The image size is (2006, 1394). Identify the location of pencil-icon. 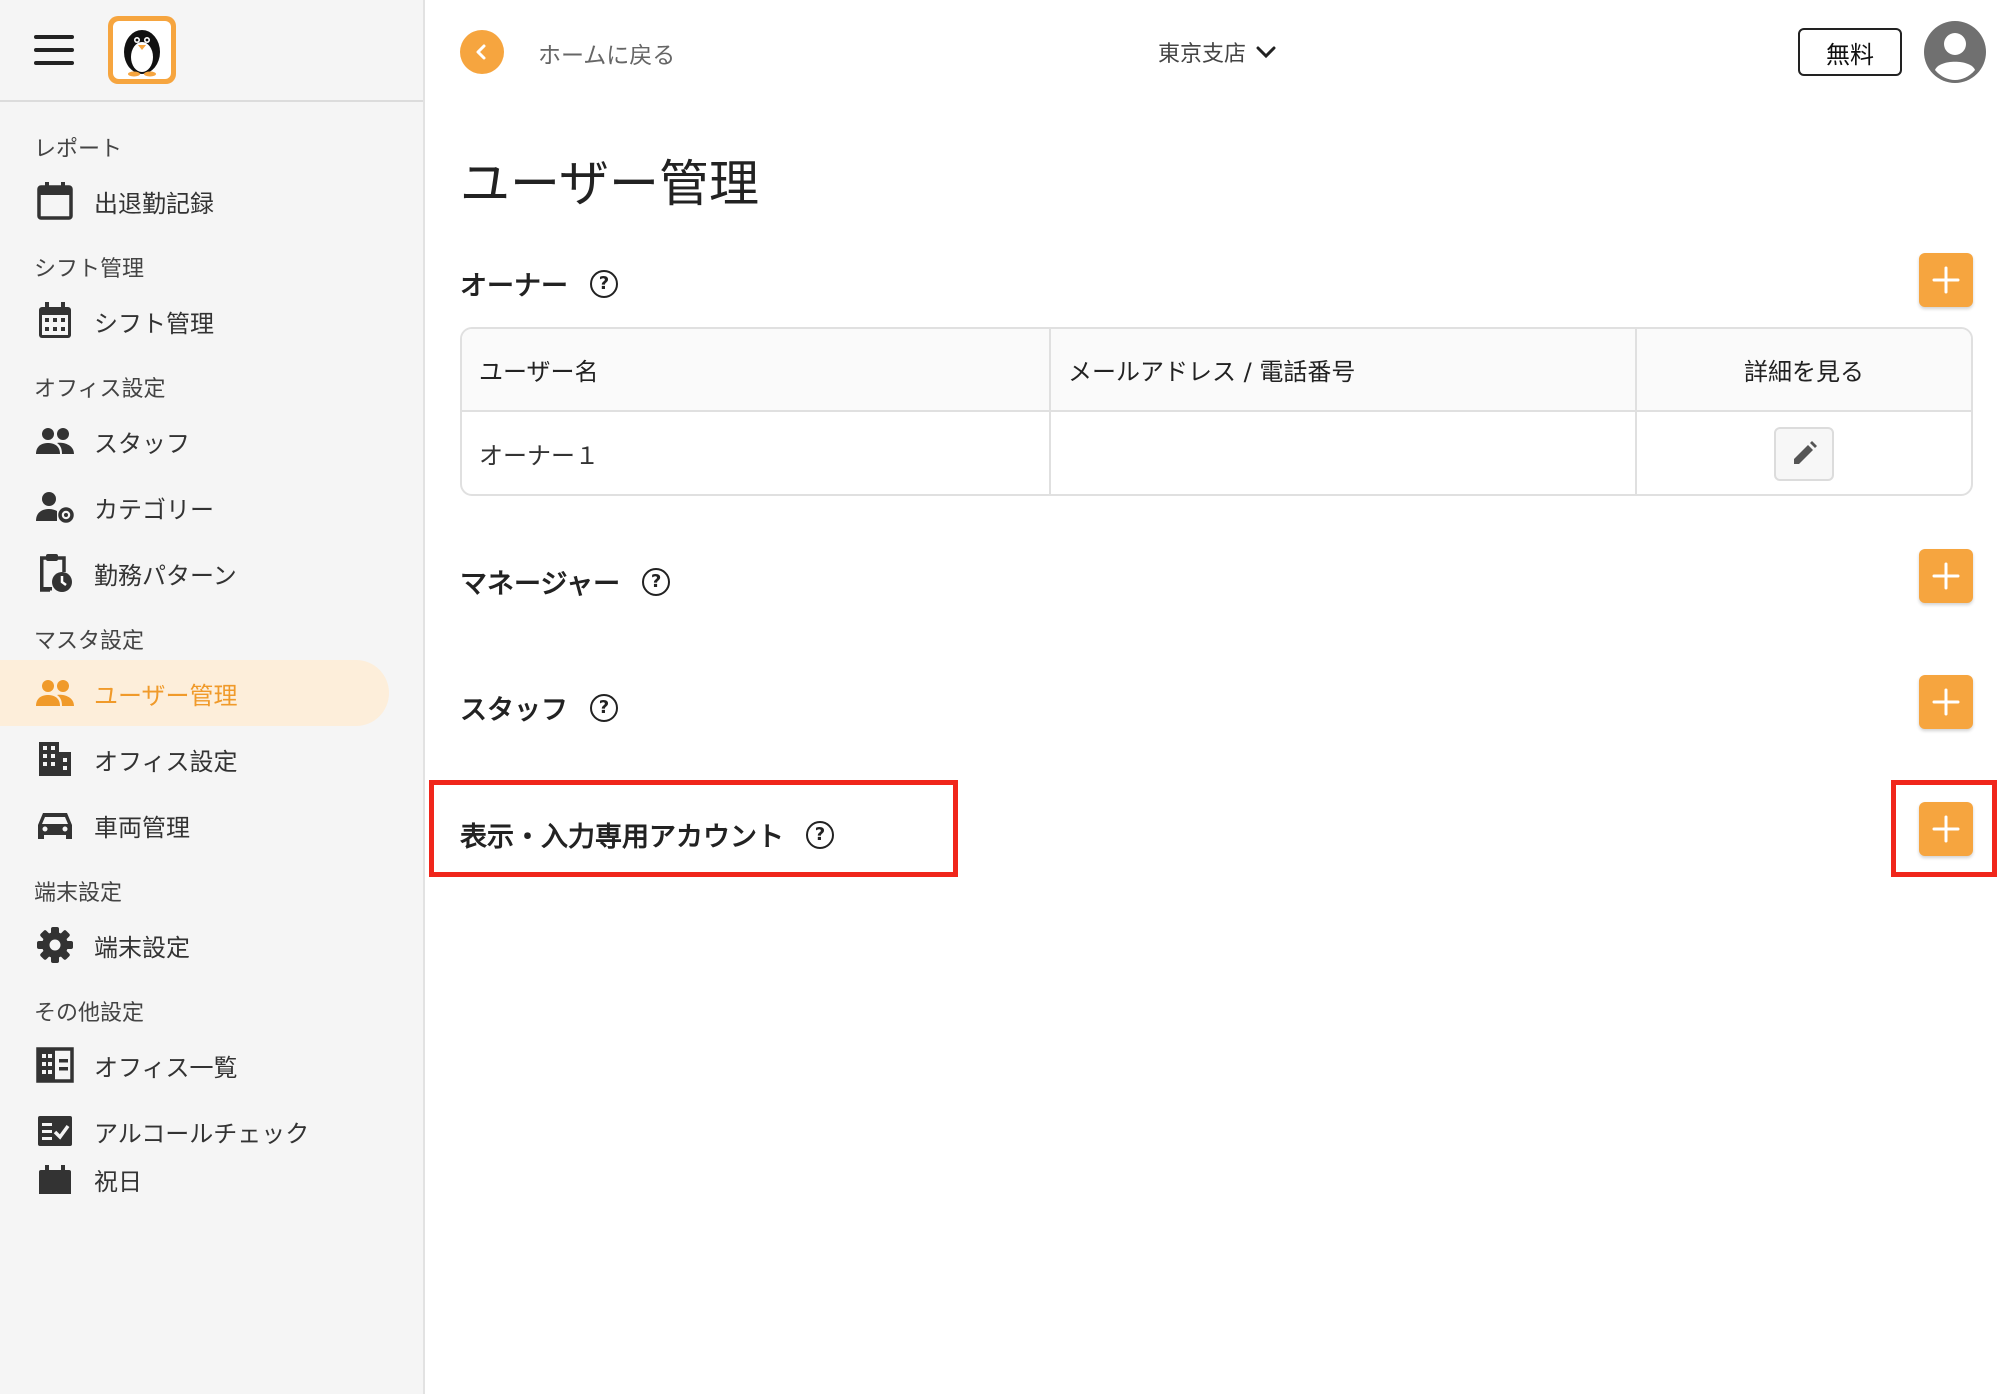
(1805, 452).